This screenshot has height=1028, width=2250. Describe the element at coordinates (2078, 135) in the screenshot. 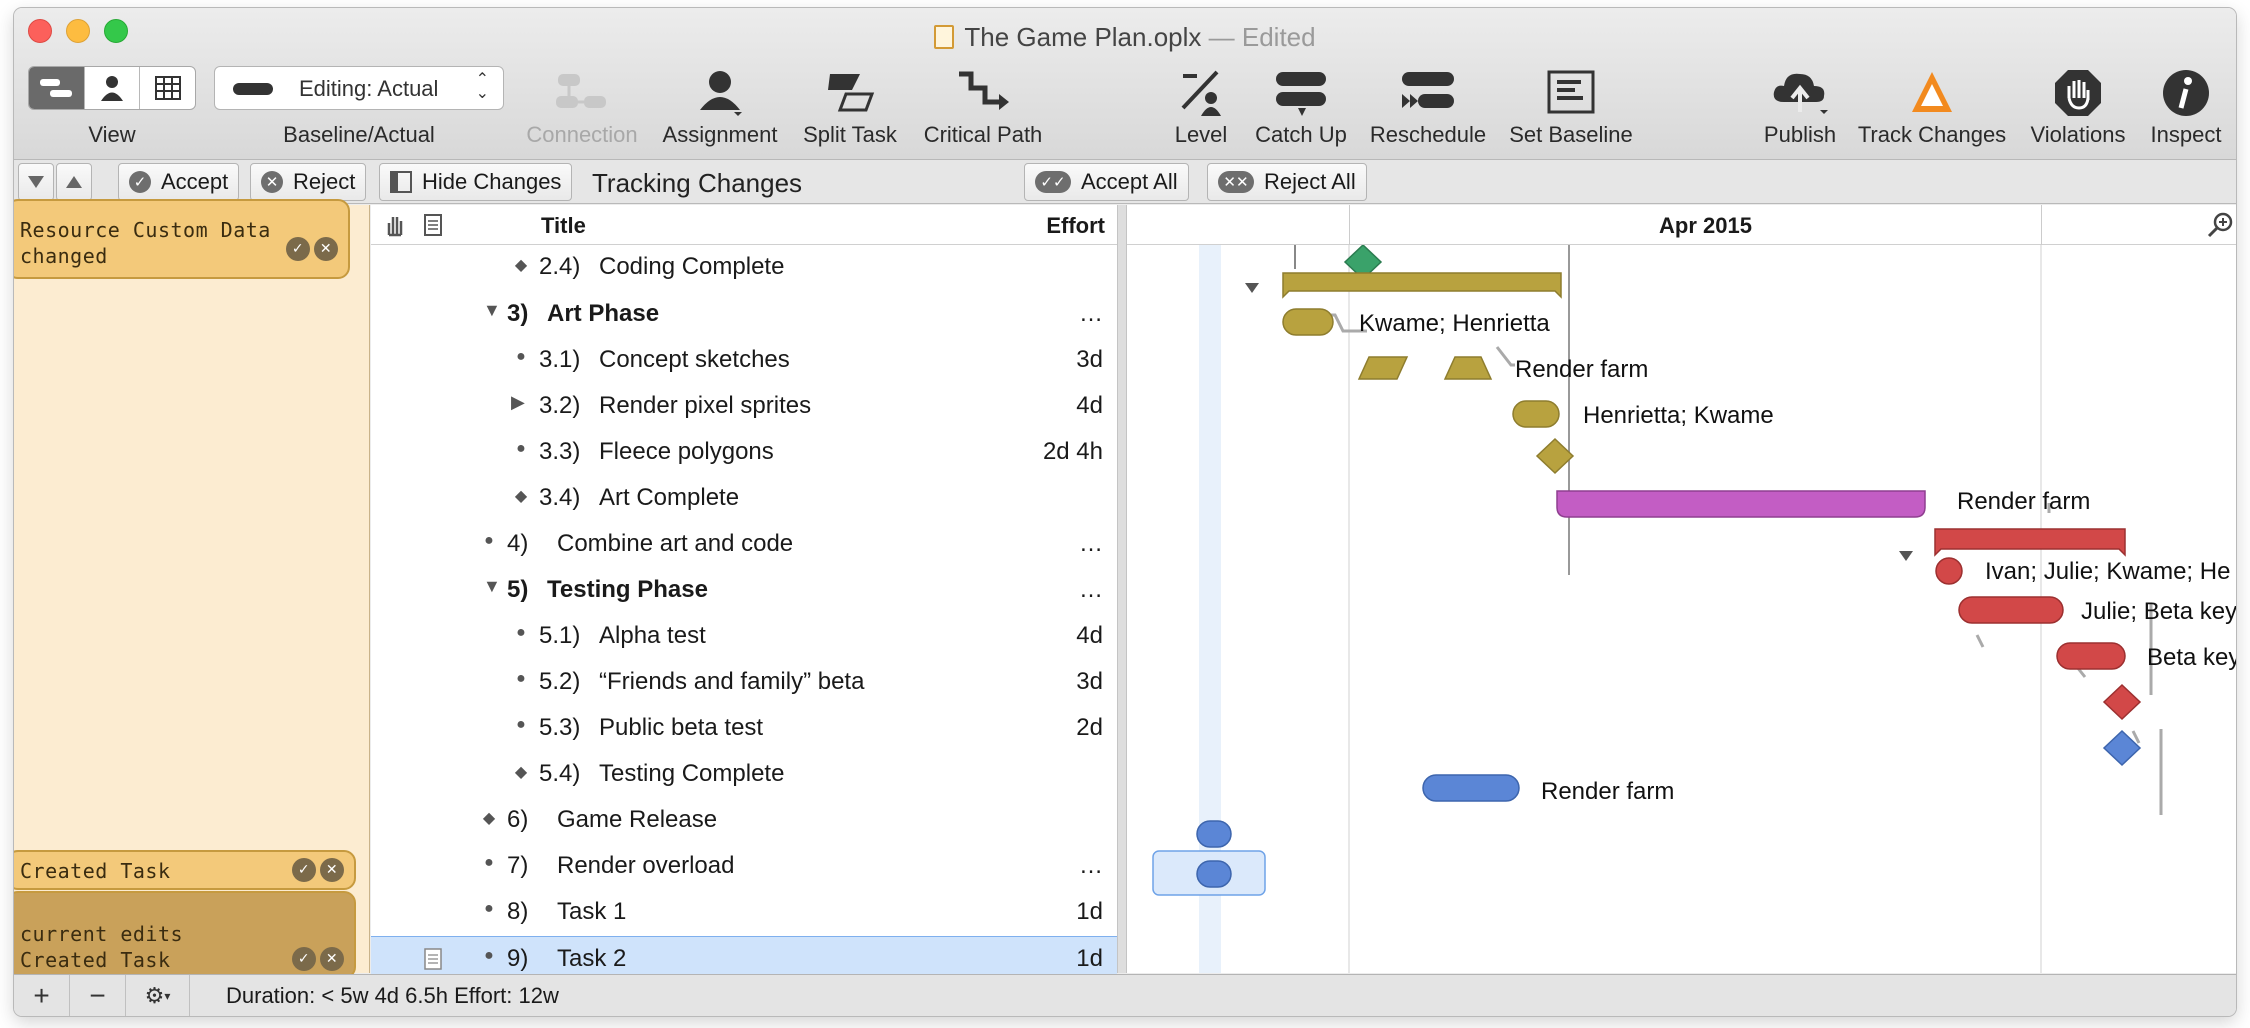

I see `violations-label: Violations` at that location.